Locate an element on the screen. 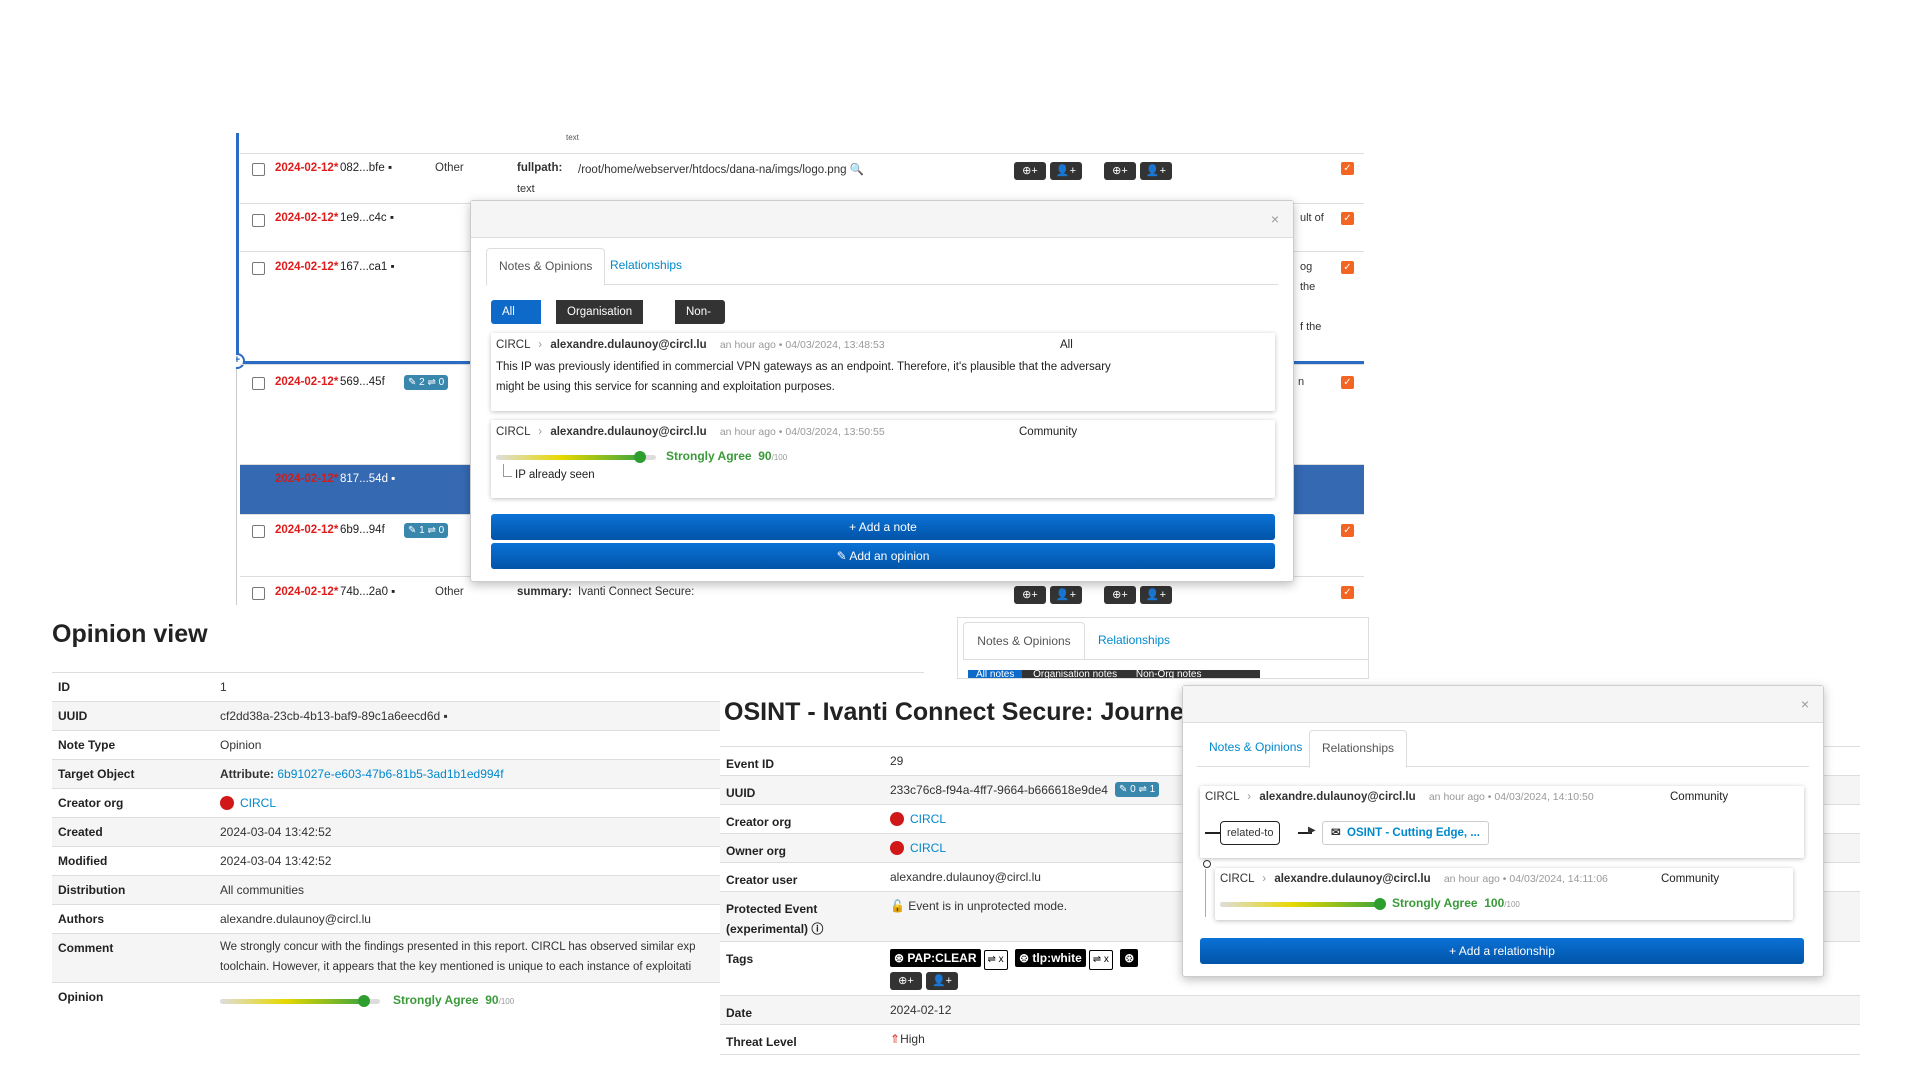  tag-partial: ⊛ is located at coordinates (1129, 958).